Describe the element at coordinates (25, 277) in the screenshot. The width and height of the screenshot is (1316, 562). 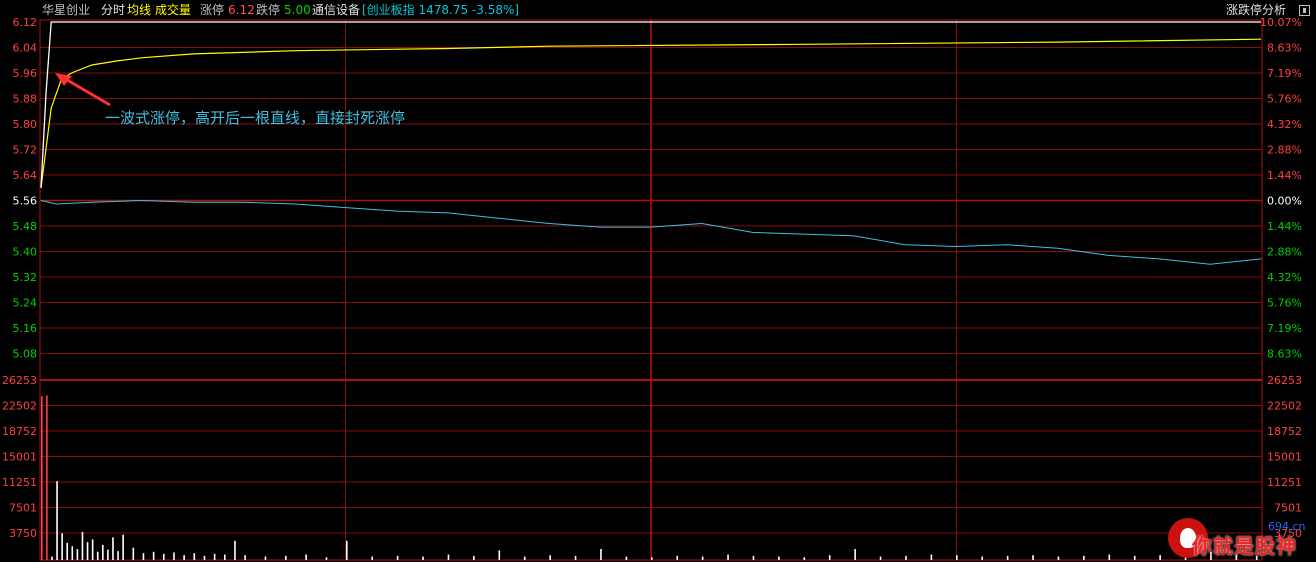
I see `price-tick-label: 5.32` at that location.